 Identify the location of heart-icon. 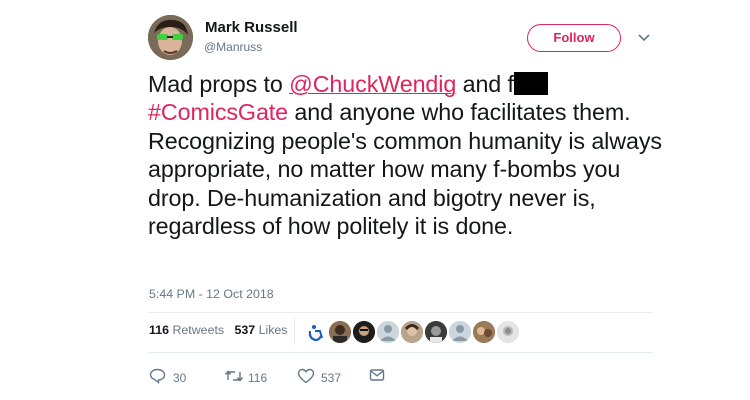
(306, 376).